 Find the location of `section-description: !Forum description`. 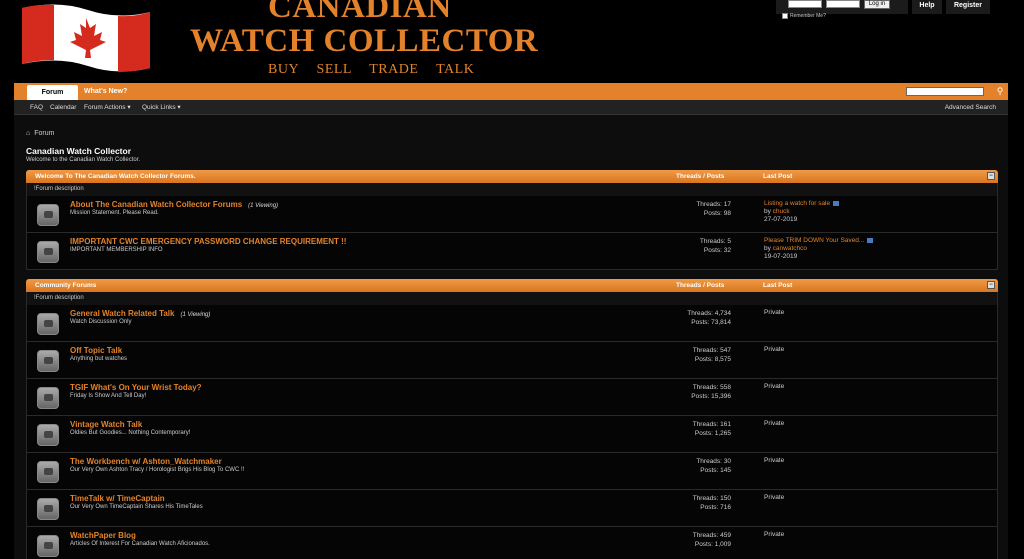

section-description: !Forum description is located at coordinates (512, 298).